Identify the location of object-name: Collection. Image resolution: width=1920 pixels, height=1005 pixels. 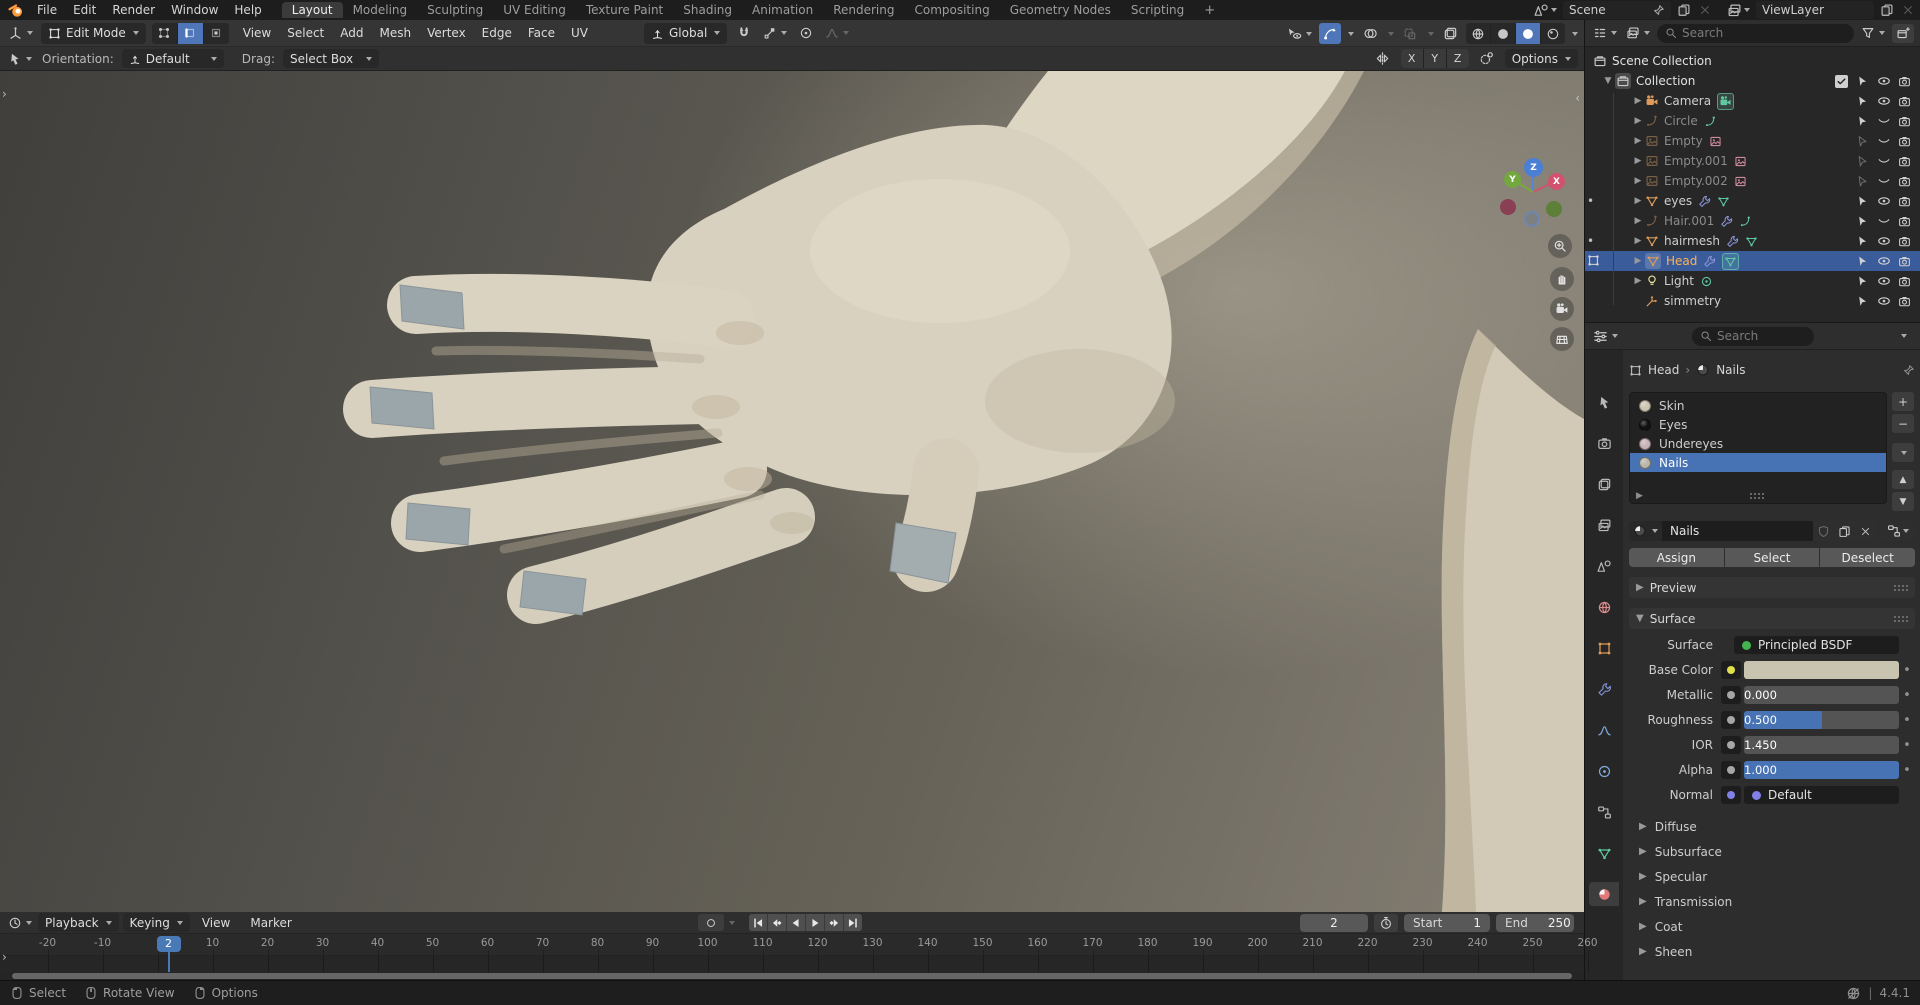
(1665, 81).